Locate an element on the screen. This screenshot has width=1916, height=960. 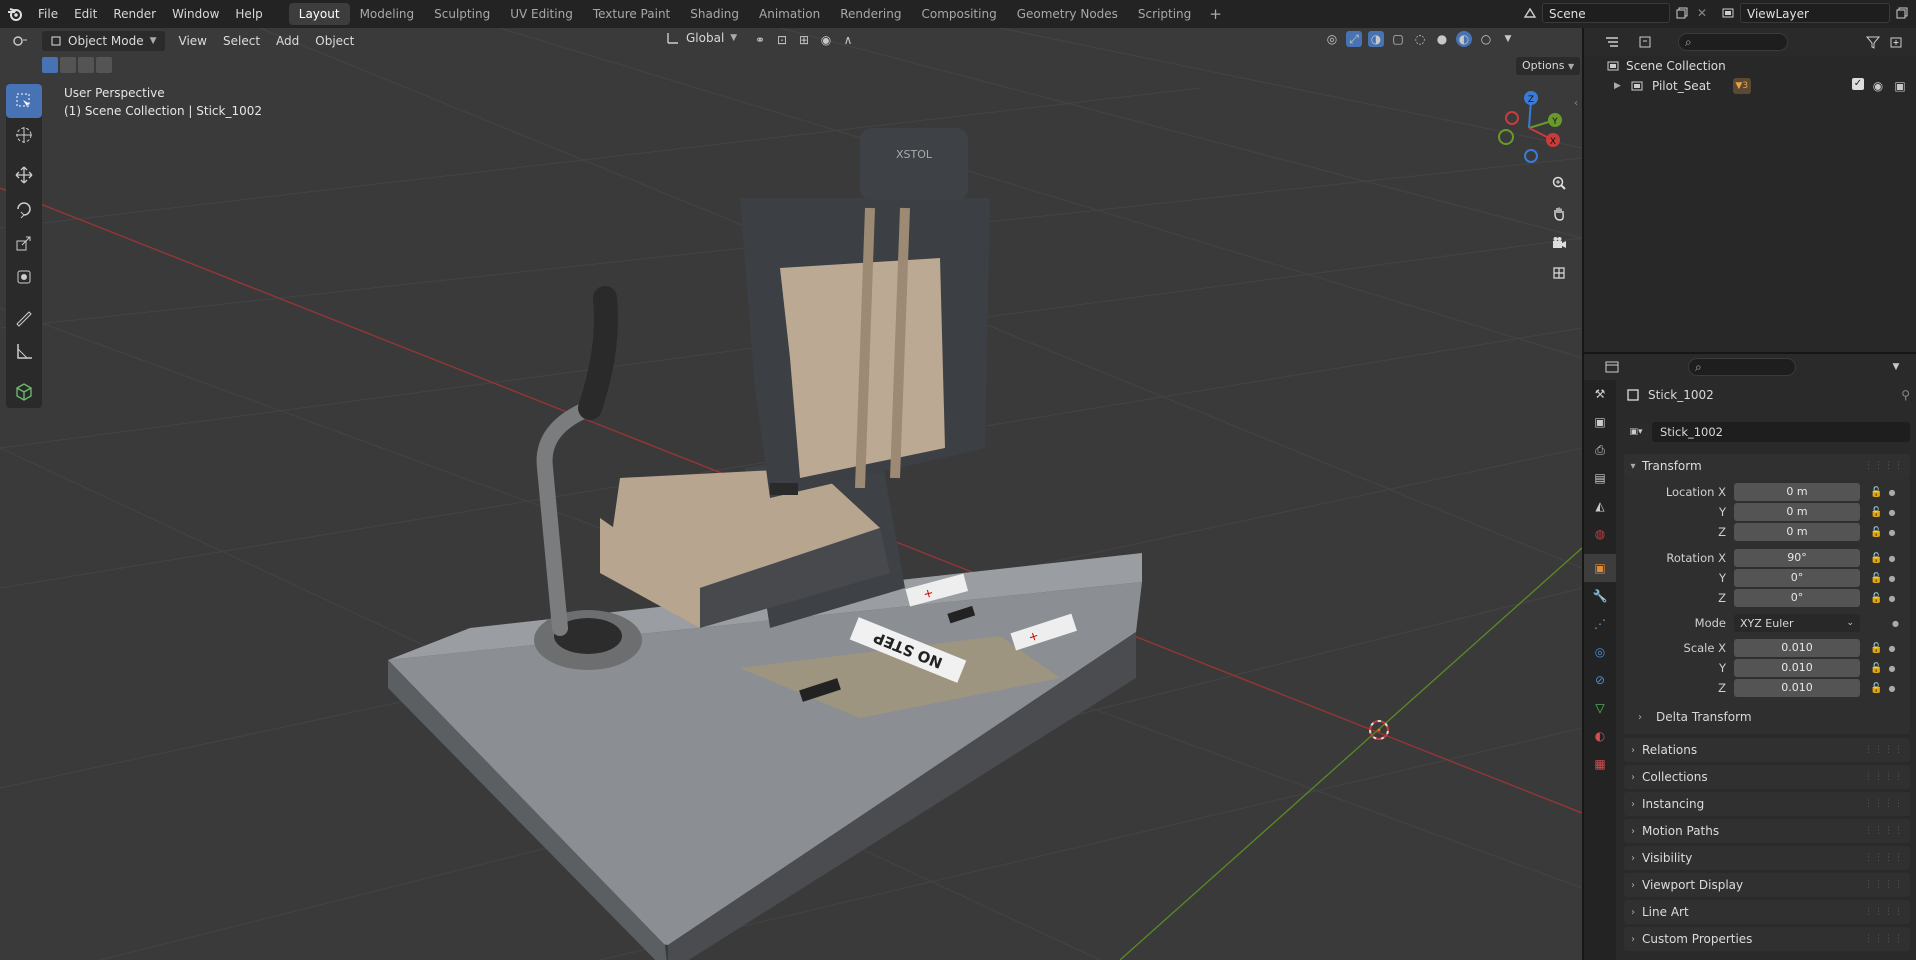
rotation-y-field: 0° is located at coordinates (1797, 578).